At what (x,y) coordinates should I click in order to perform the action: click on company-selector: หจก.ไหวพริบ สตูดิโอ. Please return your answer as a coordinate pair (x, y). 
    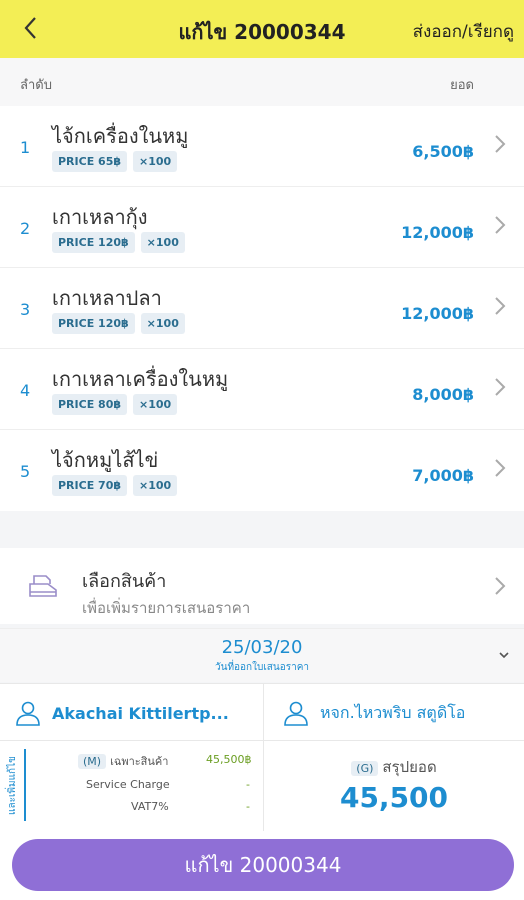
    Looking at the image, I should click on (393, 713).